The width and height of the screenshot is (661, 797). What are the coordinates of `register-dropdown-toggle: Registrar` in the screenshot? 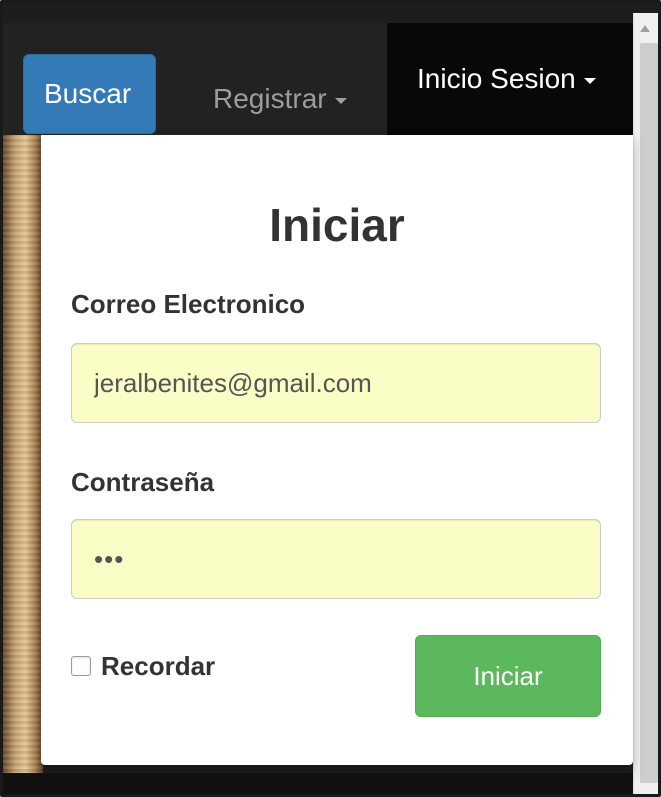 It's located at (280, 99).